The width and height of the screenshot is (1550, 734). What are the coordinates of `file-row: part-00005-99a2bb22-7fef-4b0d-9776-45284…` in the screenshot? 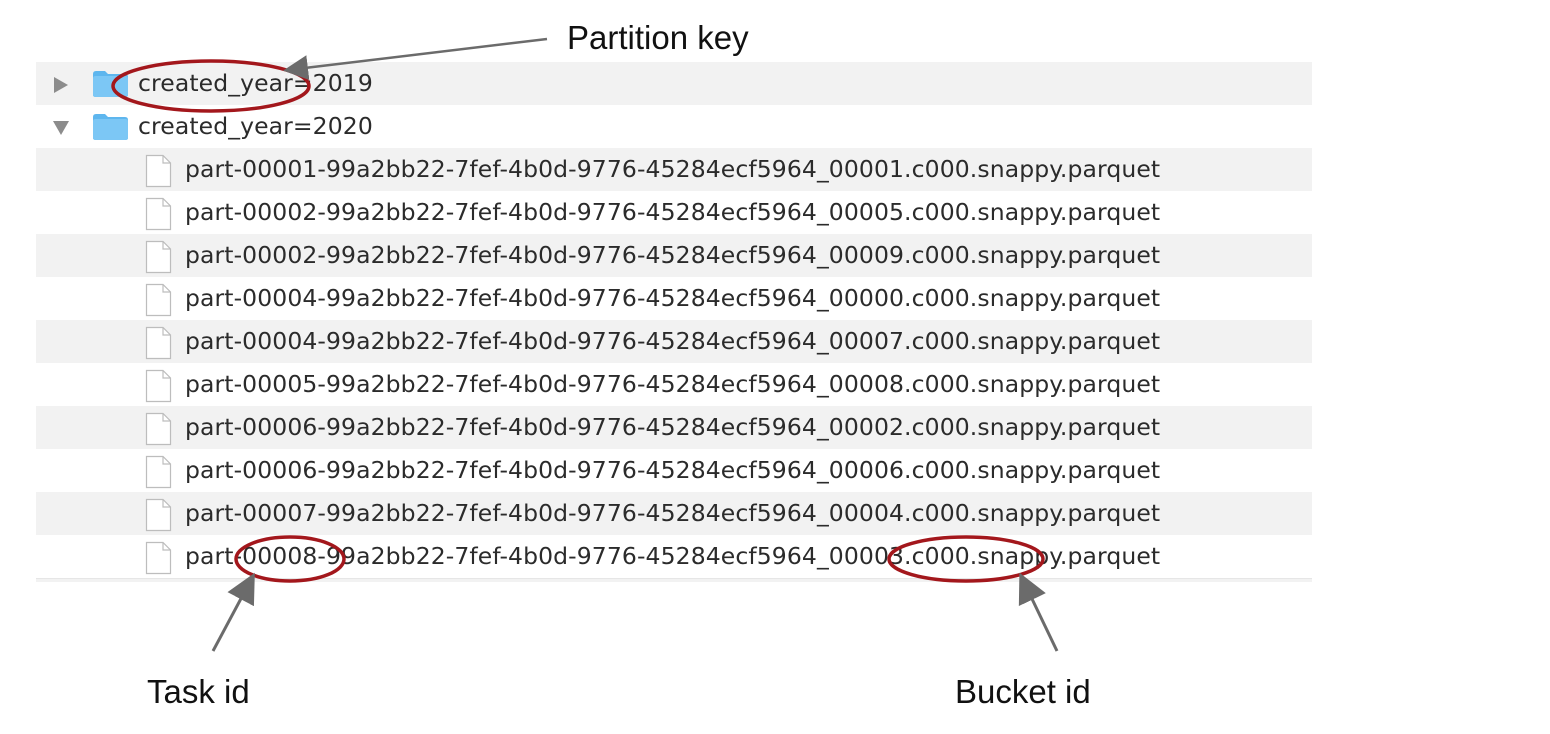 It's located at (674, 384).